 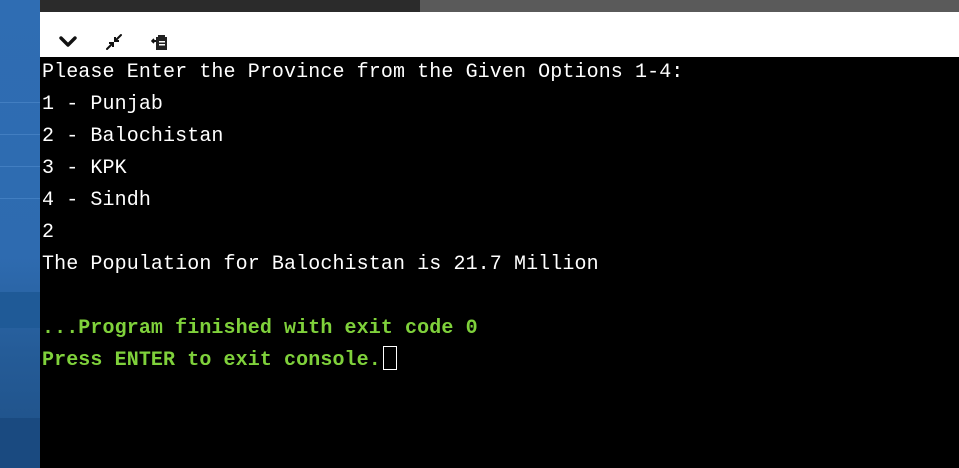 I want to click on collapse-arrows-icon, so click(x=114, y=42).